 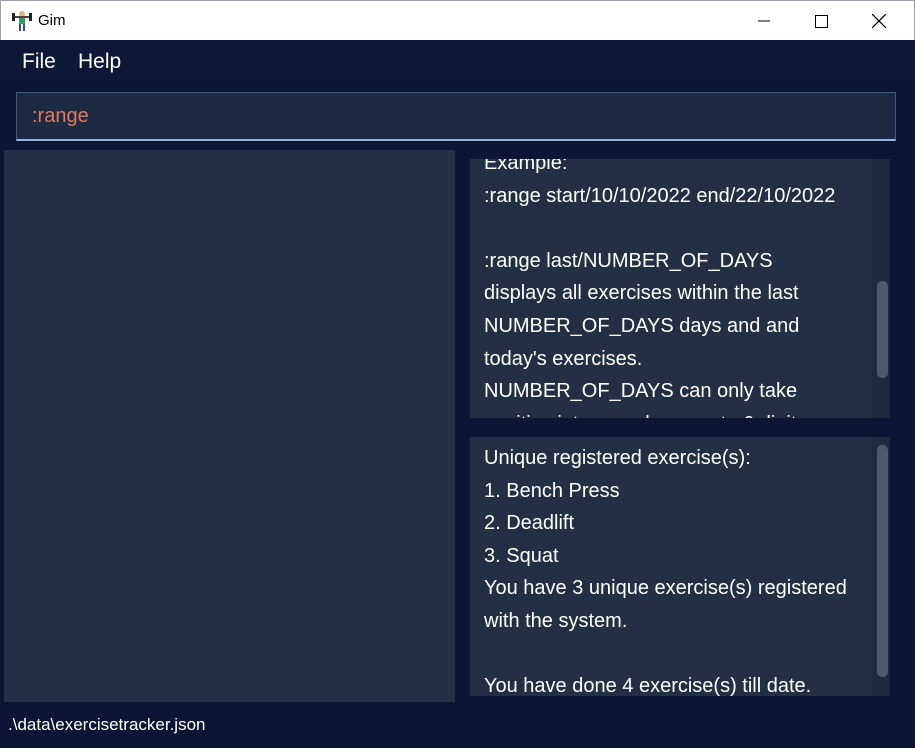 I want to click on menu-help: Help, so click(x=99, y=62).